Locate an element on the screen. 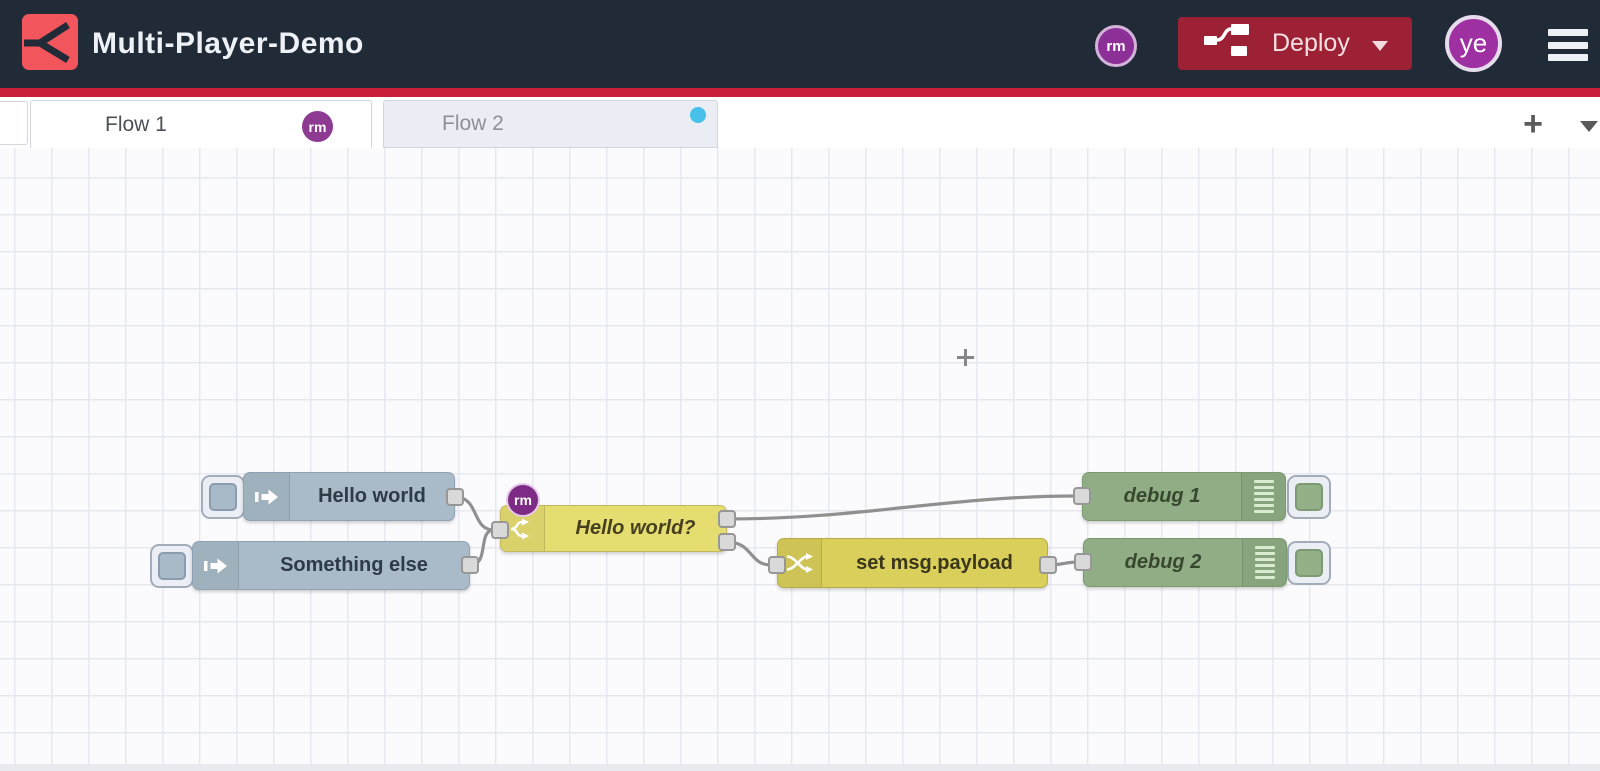 This screenshot has height=771, width=1600. crosshair-cursor is located at coordinates (965, 357).